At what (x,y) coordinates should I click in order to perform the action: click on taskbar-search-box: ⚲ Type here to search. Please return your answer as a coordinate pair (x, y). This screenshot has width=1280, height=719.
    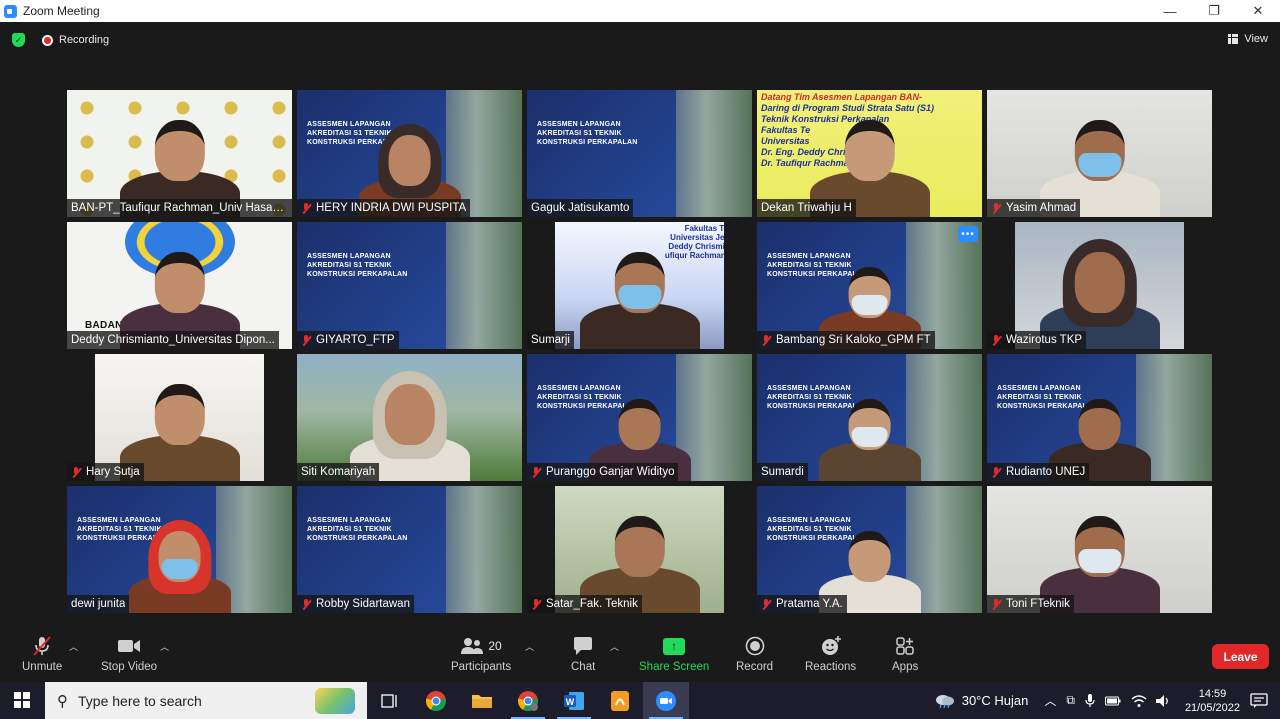
    Looking at the image, I should click on (206, 700).